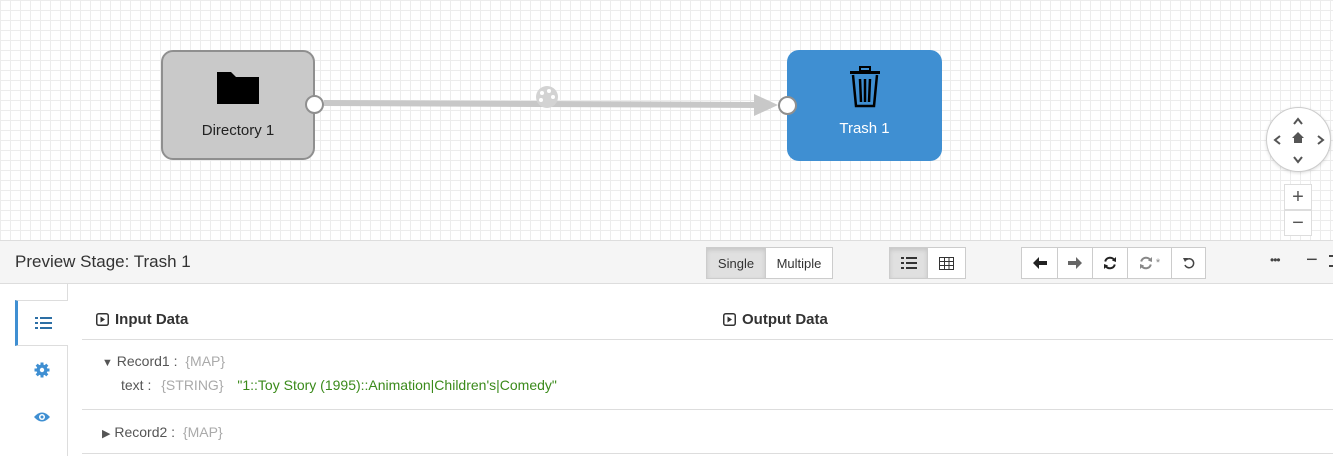  I want to click on pan-down-icon, so click(1298, 159).